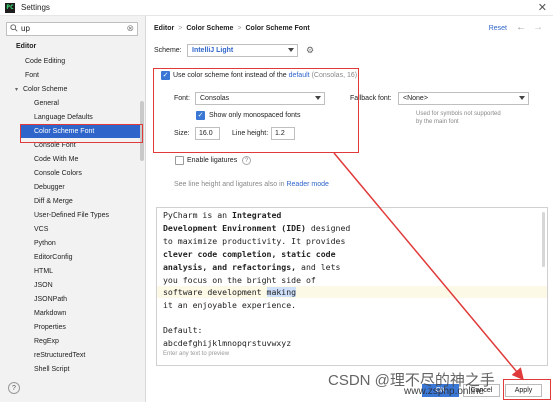  What do you see at coordinates (254, 241) in the screenshot?
I see `preview-line: to maximize productivity. It provides` at bounding box center [254, 241].